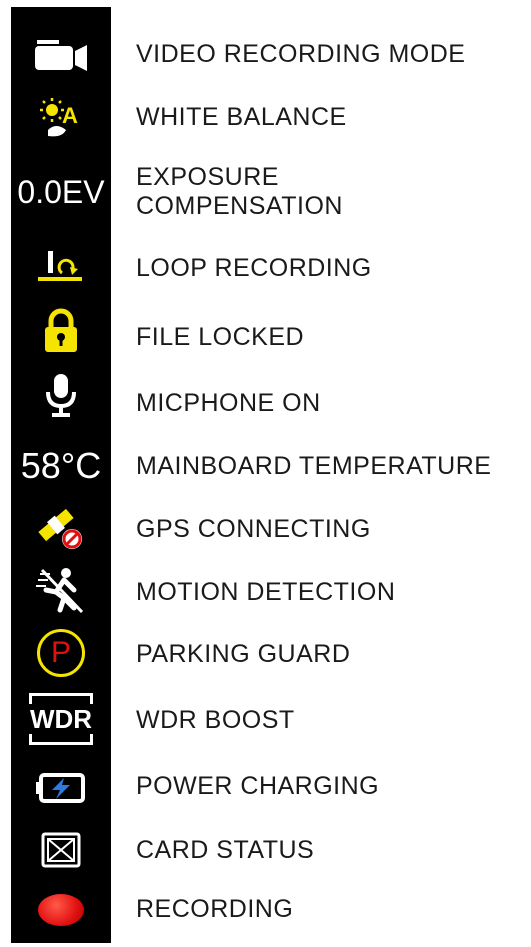  Describe the element at coordinates (61, 698) in the screenshot. I see `wdr-top-bracket` at that location.